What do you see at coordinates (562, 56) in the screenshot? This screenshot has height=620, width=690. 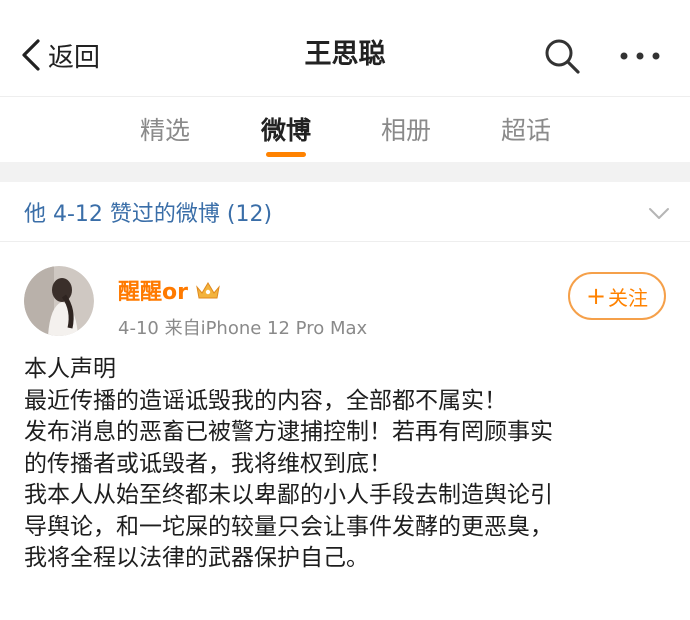 I see `search-icon` at bounding box center [562, 56].